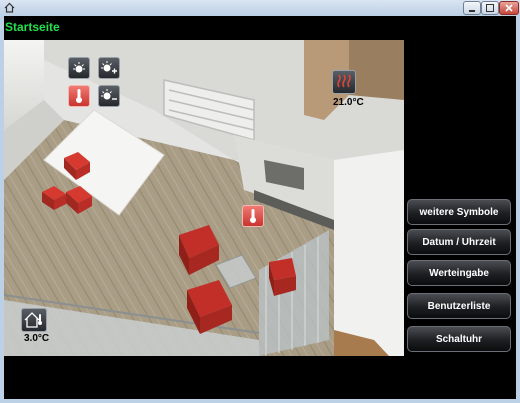 This screenshot has height=403, width=520. I want to click on light-brighter-button, so click(109, 68).